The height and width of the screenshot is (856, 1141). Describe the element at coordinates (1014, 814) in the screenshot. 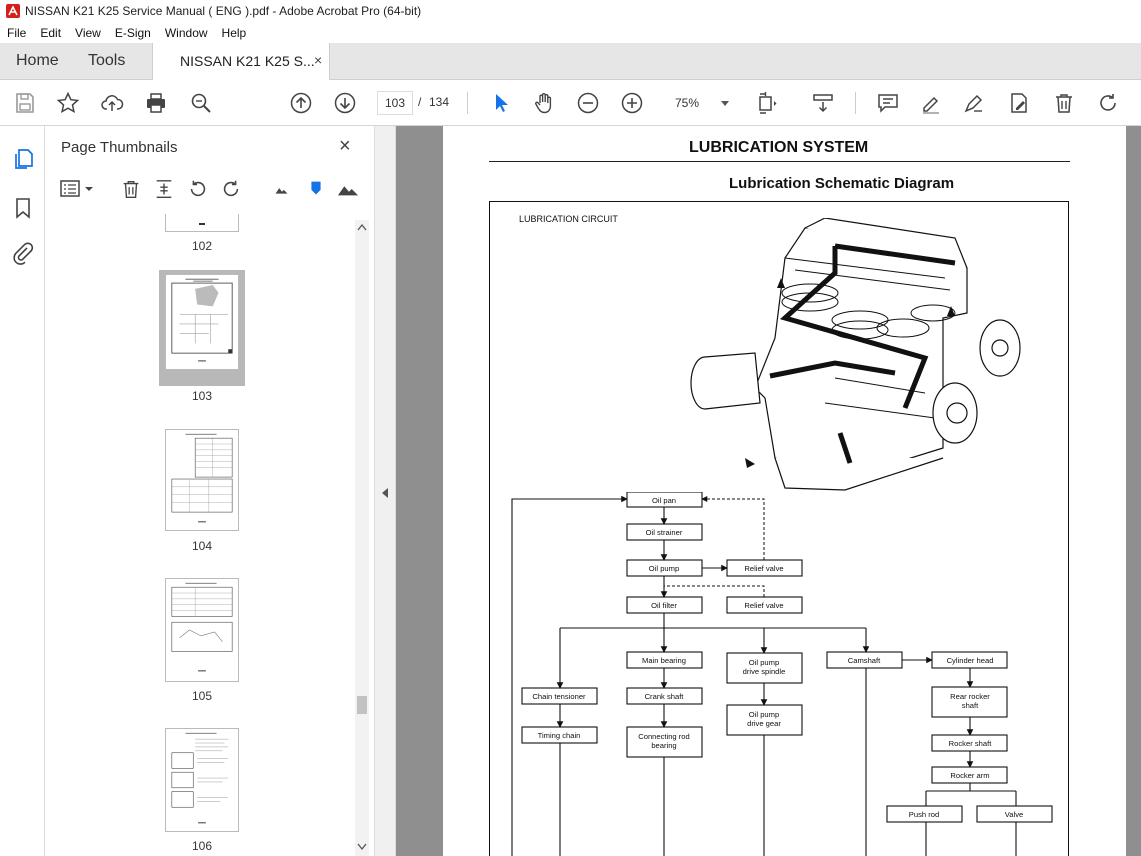

I see `label-valve: Valve` at that location.